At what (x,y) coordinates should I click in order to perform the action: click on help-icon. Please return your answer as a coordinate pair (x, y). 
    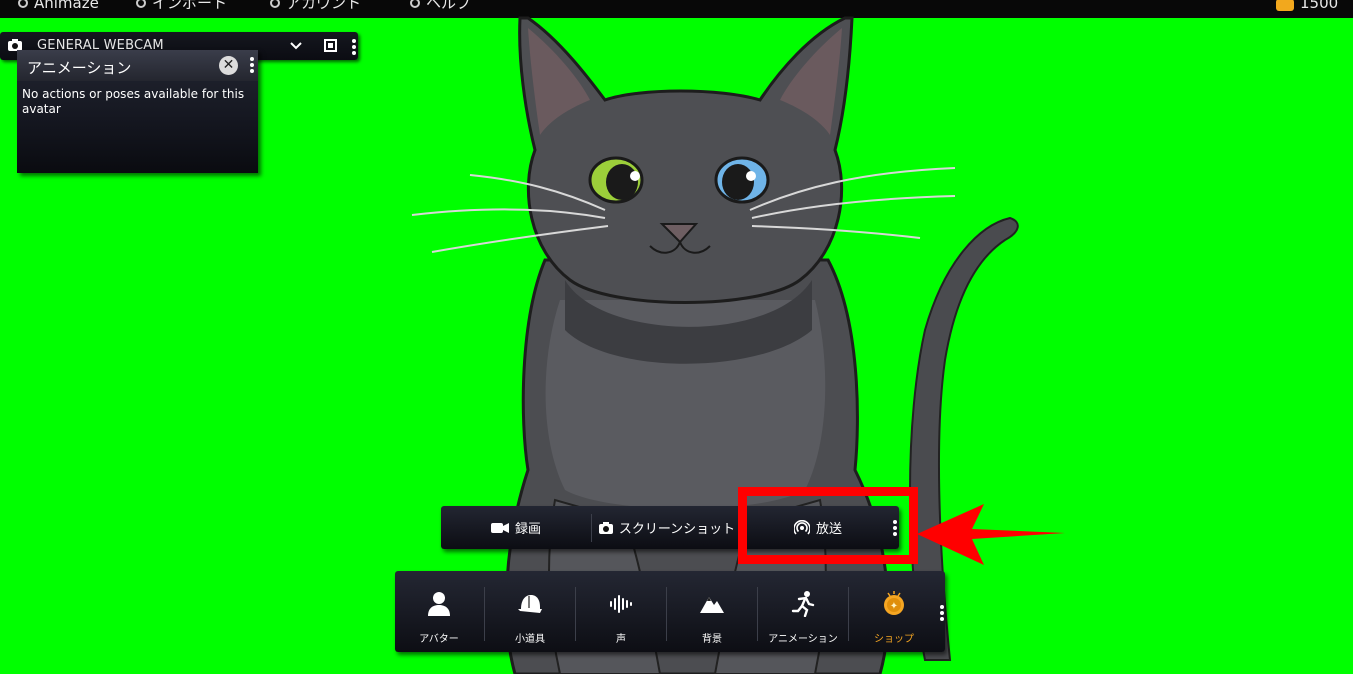
    Looking at the image, I should click on (415, 4).